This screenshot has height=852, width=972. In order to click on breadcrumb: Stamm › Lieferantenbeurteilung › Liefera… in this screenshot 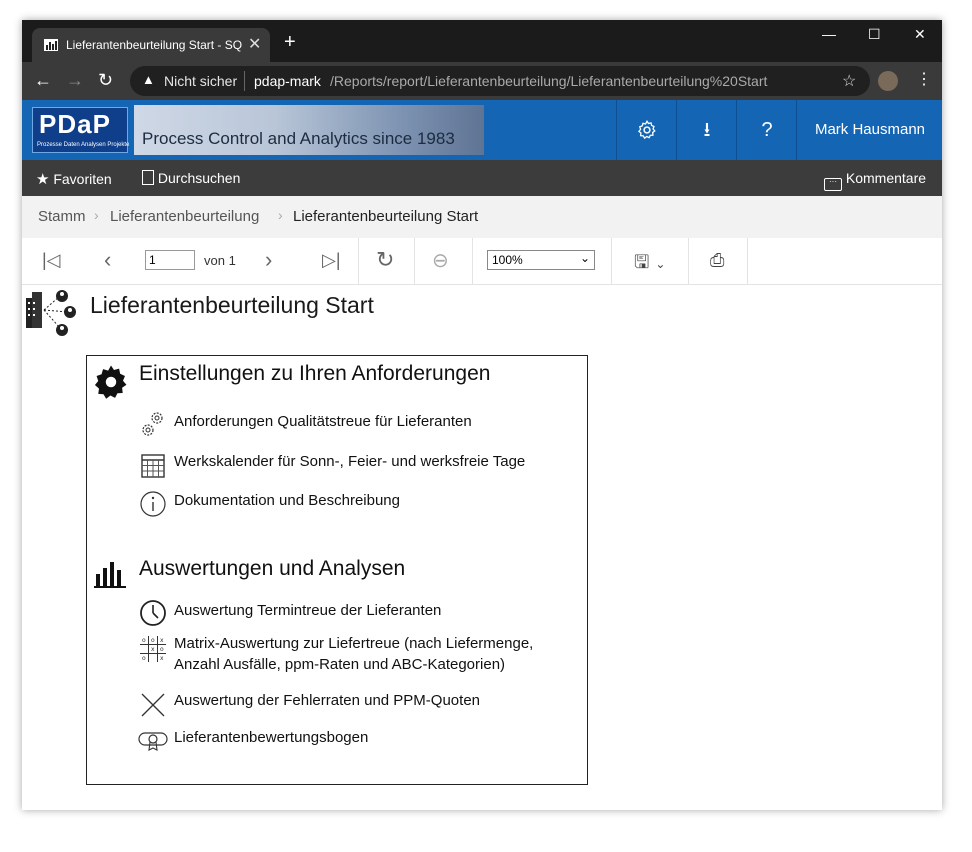, I will do `click(482, 217)`.